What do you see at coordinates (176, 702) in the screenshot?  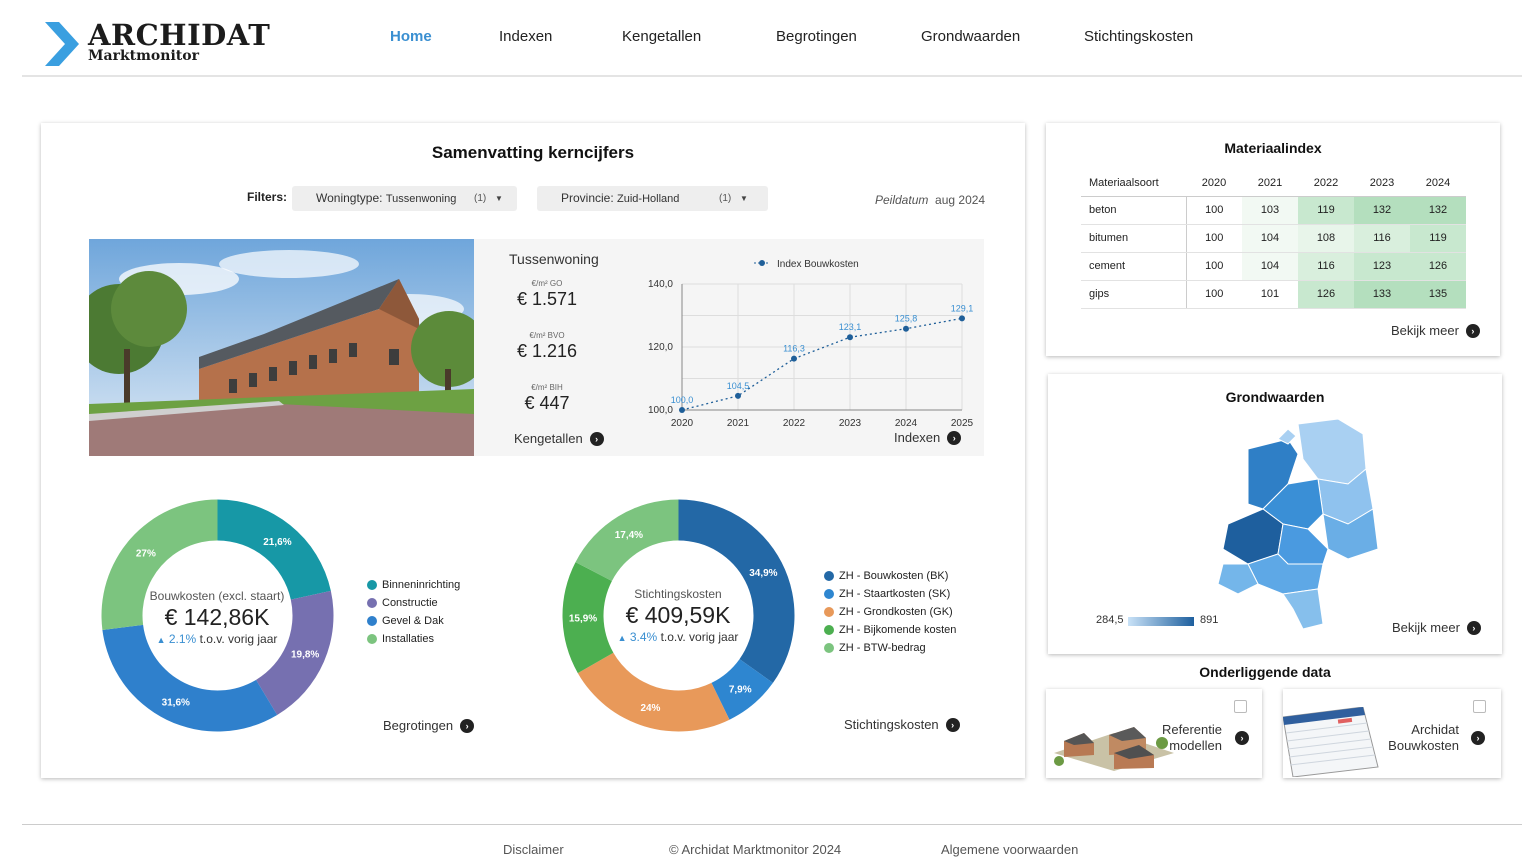 I see `slice-label: 31,6%` at bounding box center [176, 702].